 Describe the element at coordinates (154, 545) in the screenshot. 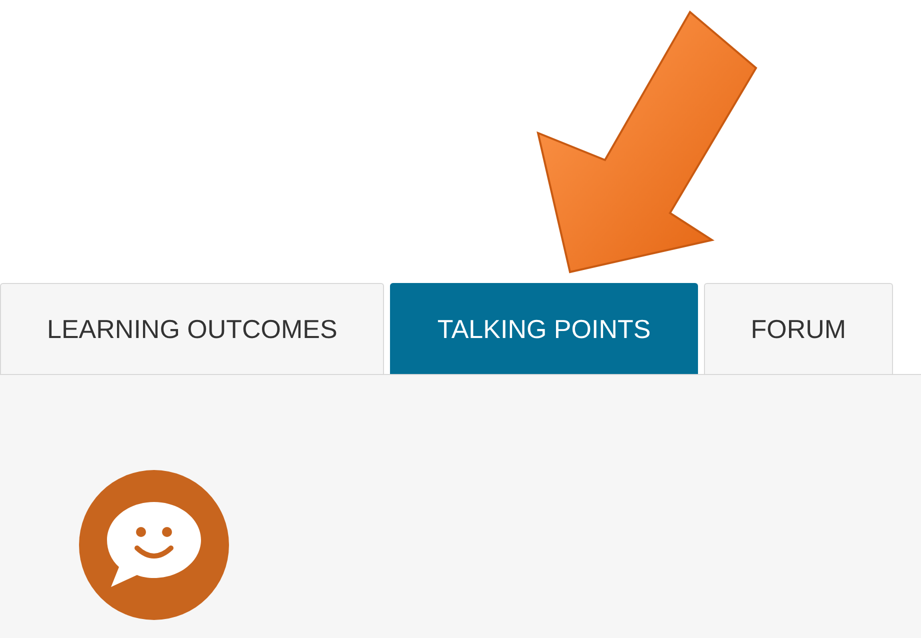

I see `chat-bubble-icon` at that location.